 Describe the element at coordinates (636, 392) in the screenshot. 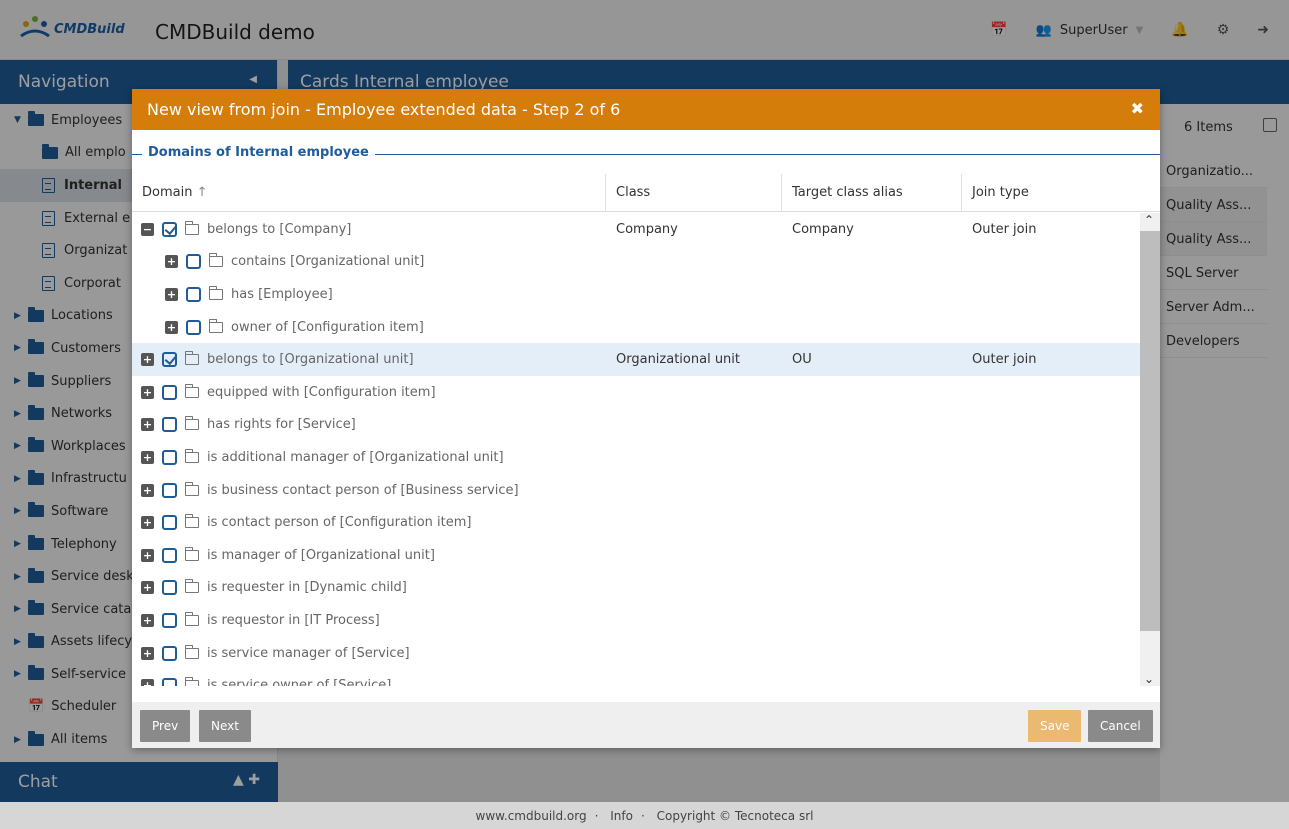

I see `domain-row: + equipped with [Configuration item]` at that location.